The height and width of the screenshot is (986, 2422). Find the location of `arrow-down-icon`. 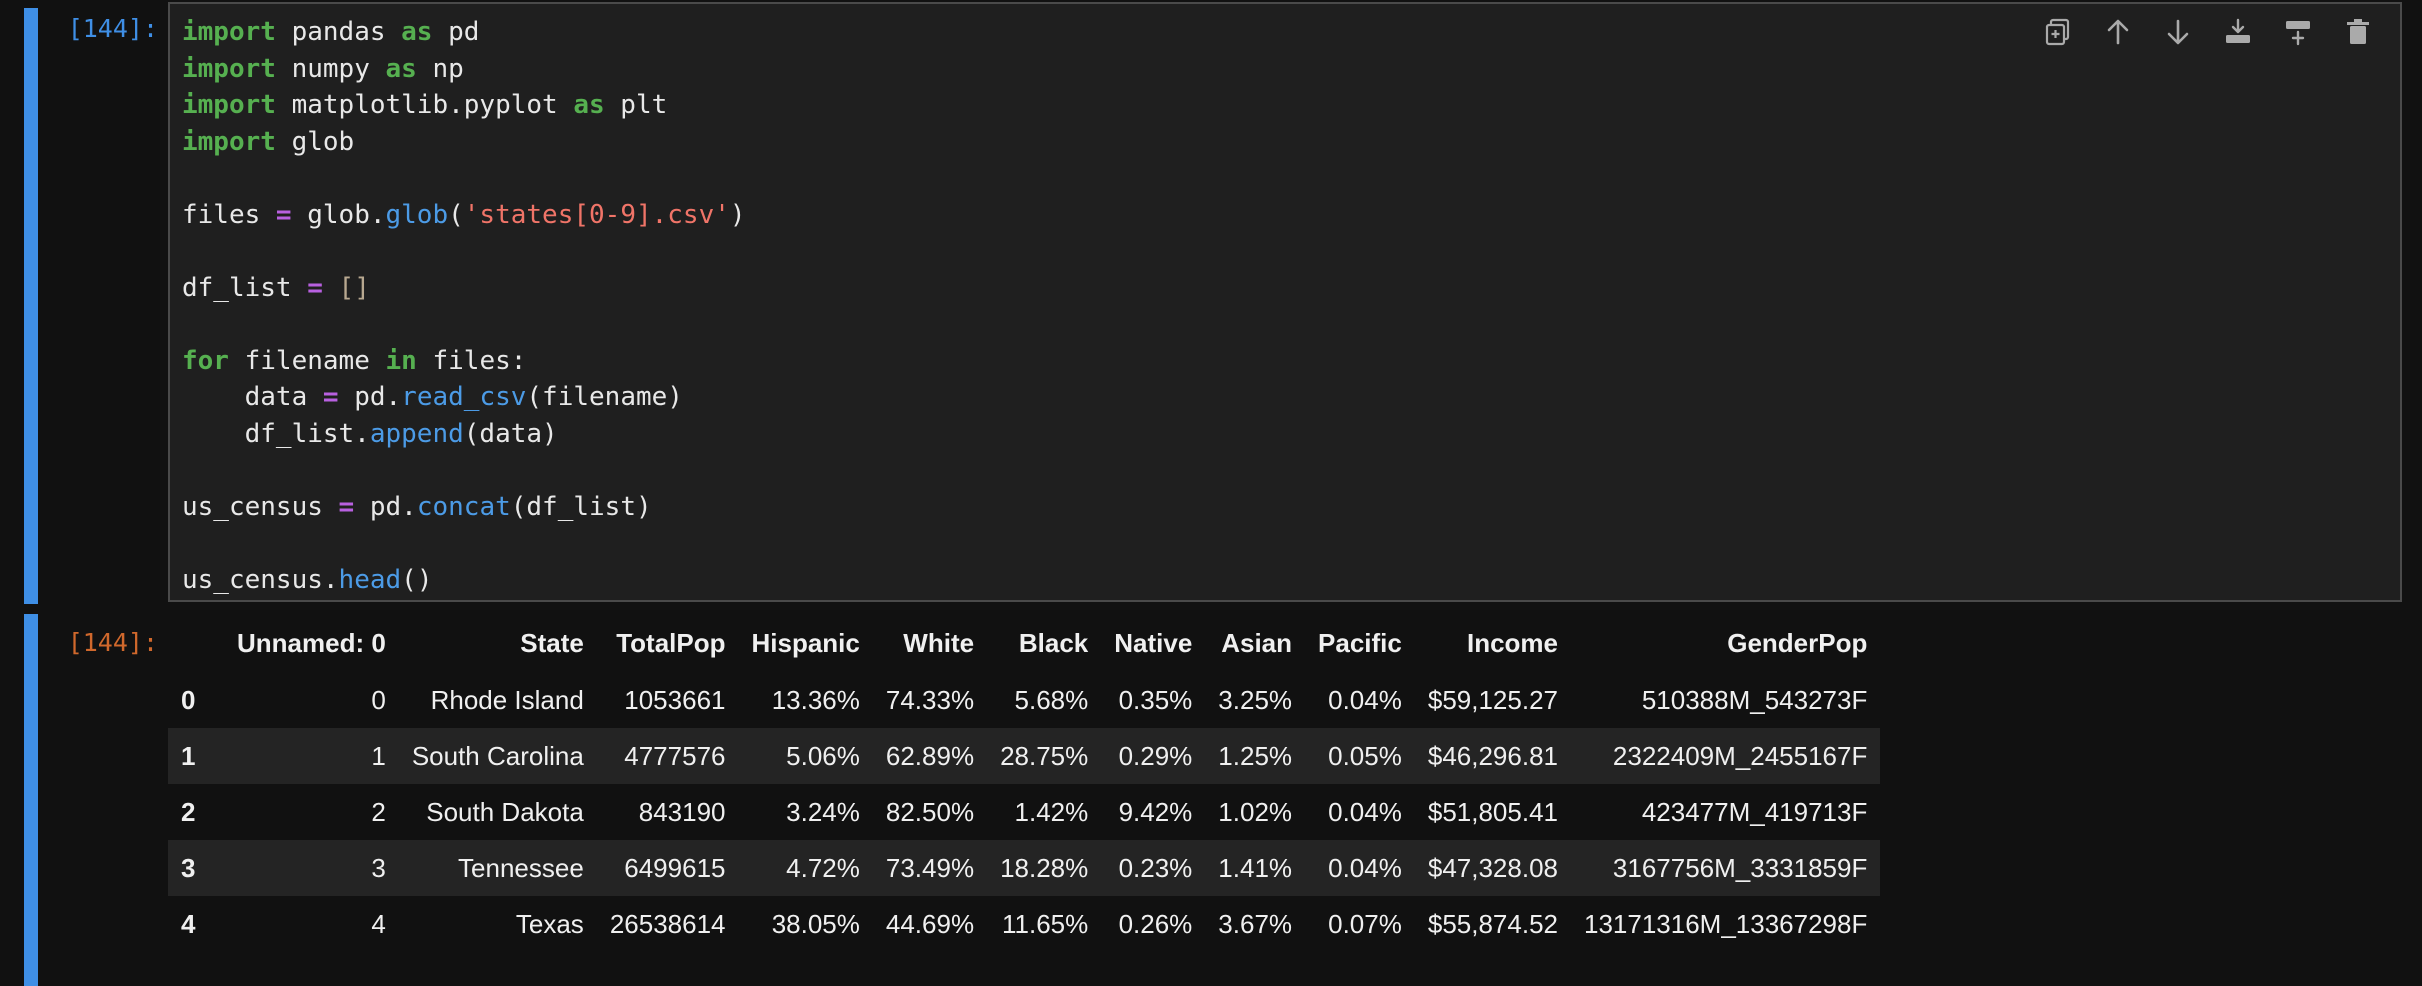

arrow-down-icon is located at coordinates (2178, 34).